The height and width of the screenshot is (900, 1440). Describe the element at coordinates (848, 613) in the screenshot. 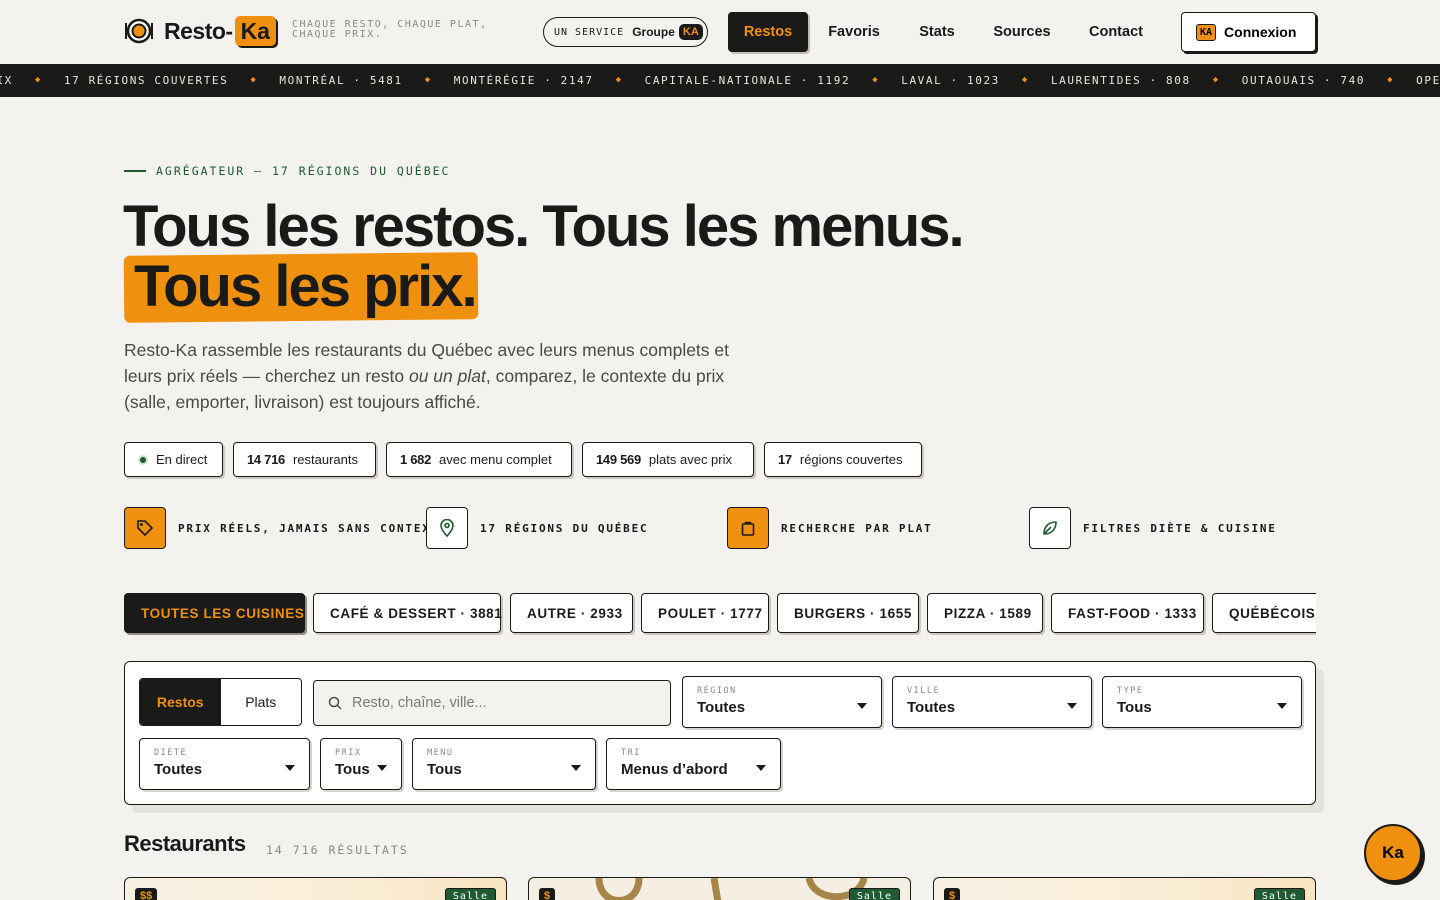

I see `cuisine-pill-burgers: BURGERS · 1655` at that location.